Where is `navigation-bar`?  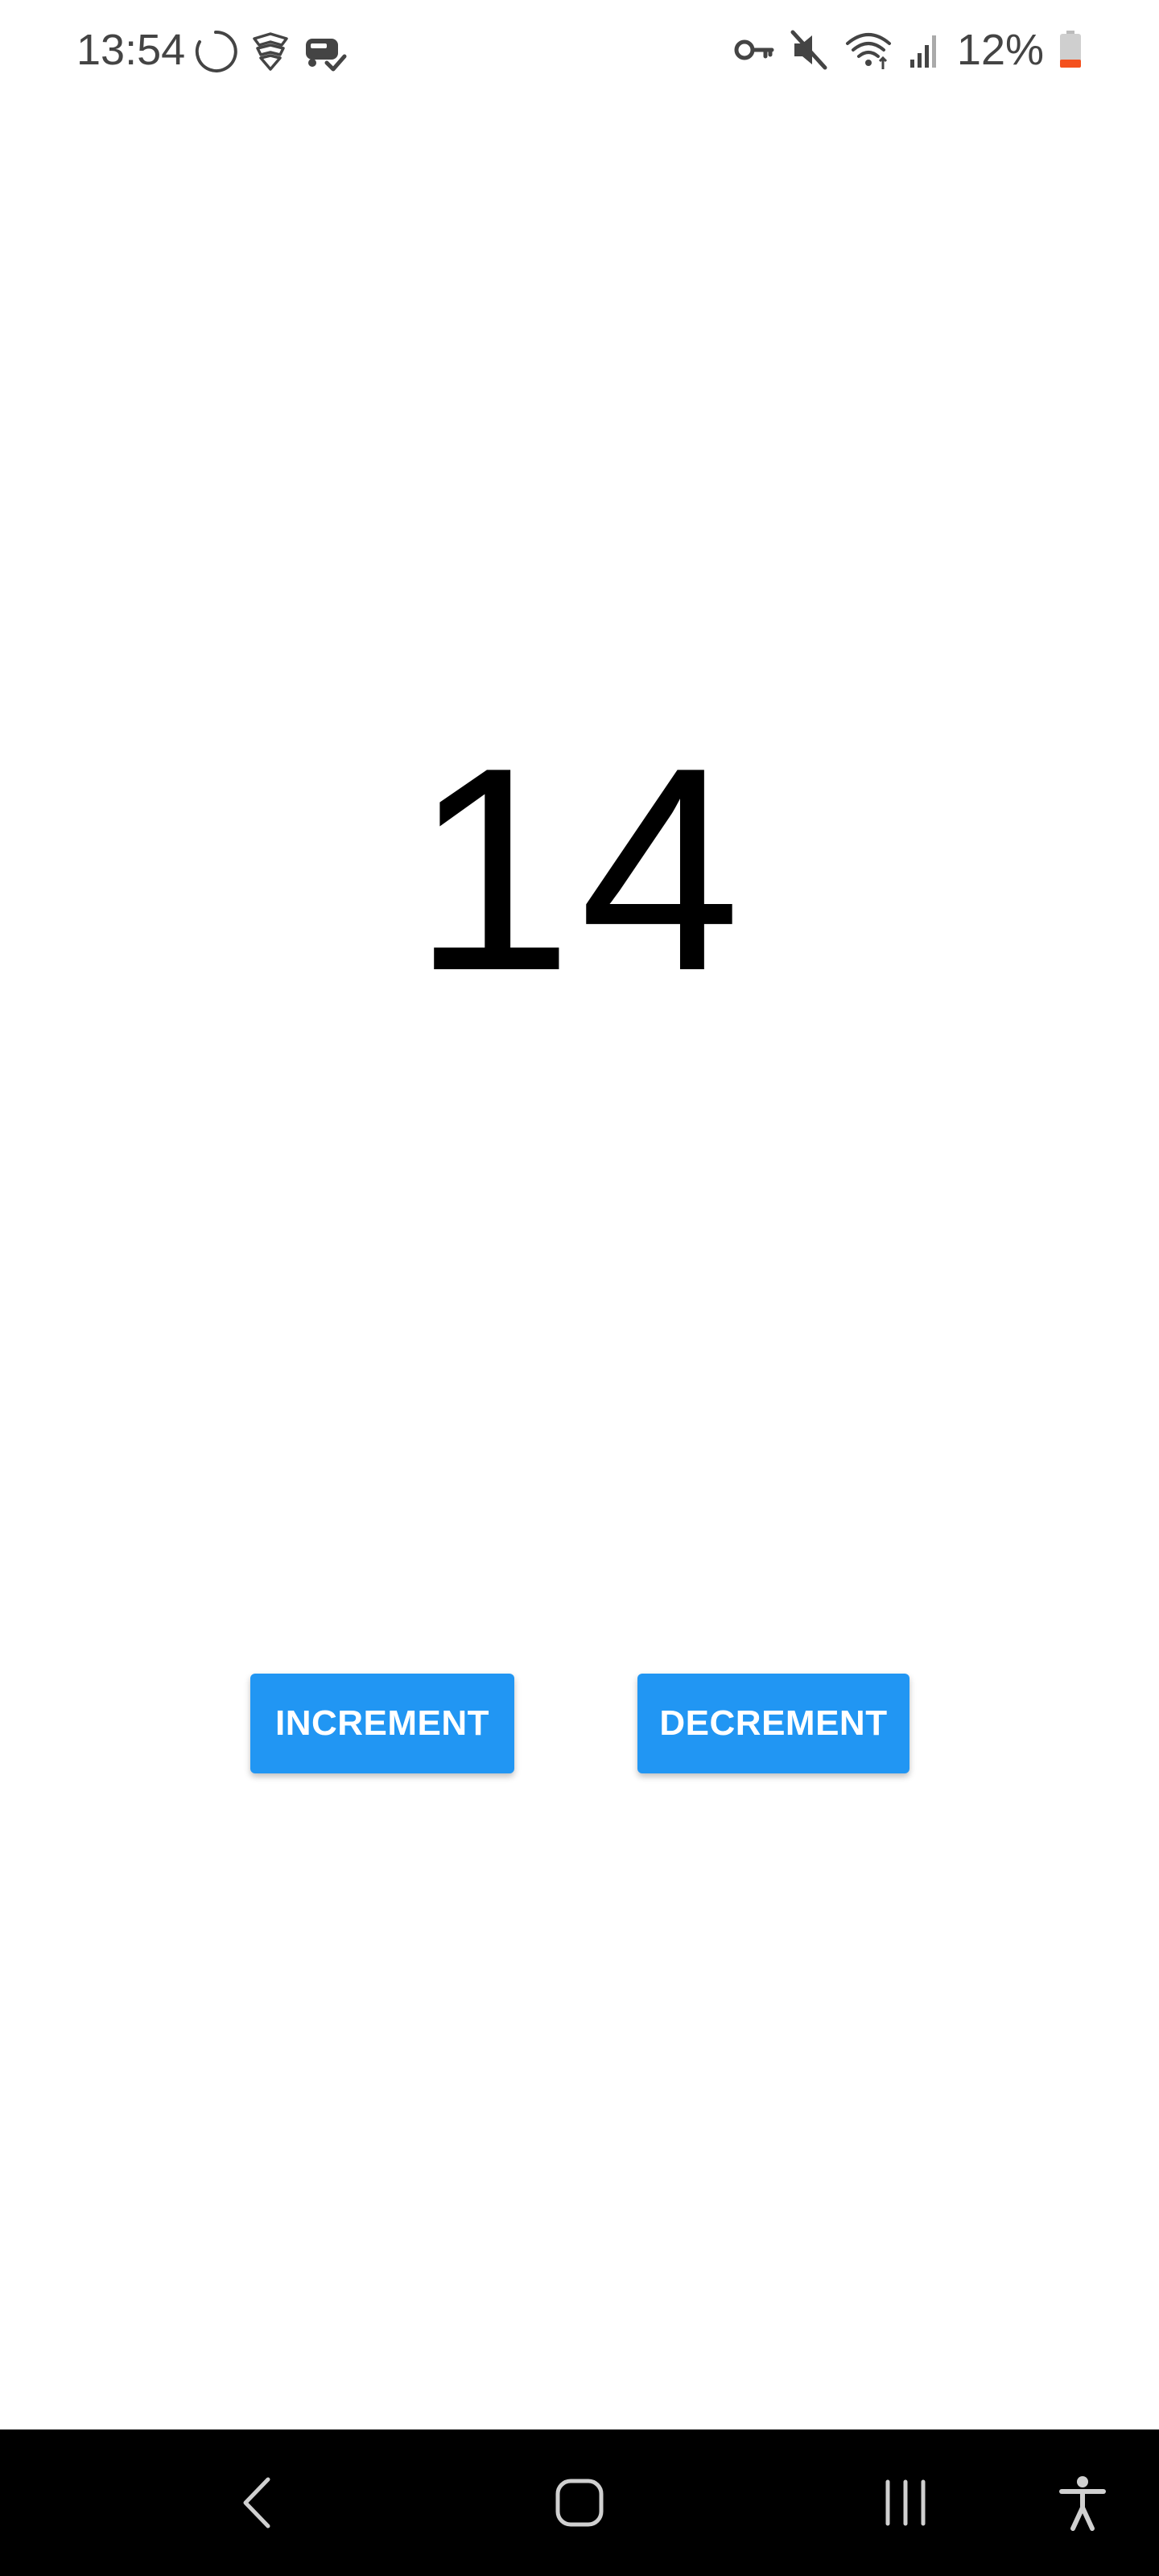
navigation-bar is located at coordinates (579, 2502).